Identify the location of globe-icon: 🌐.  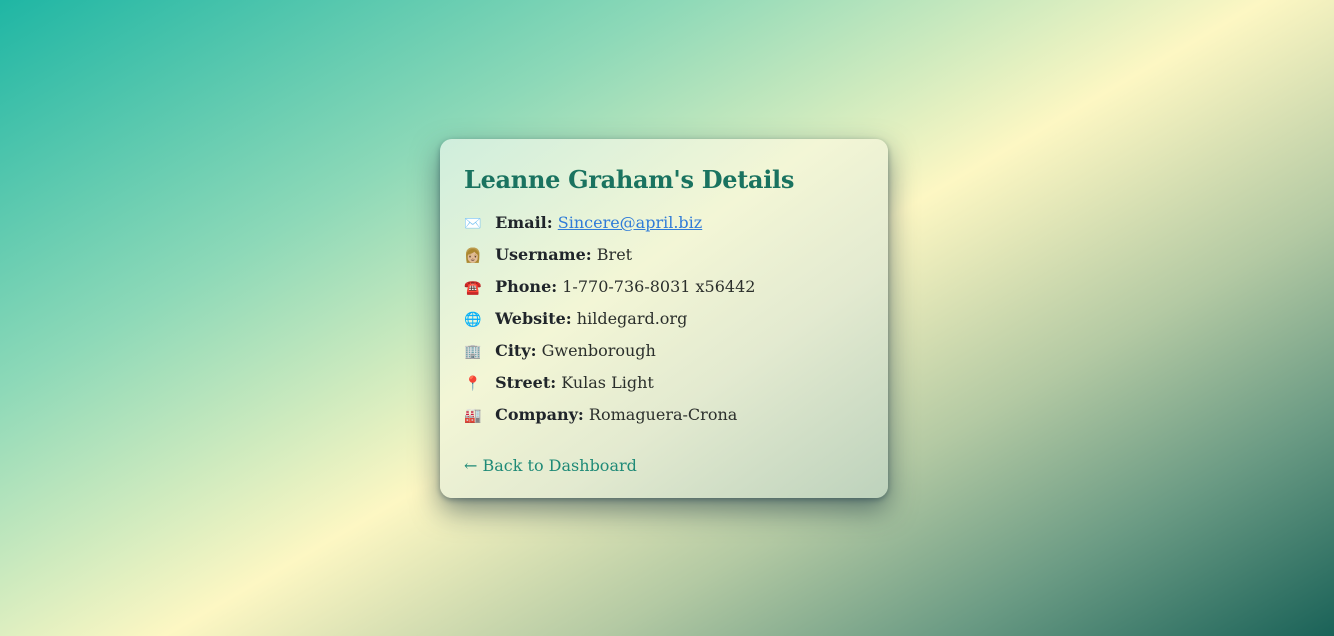
(473, 320).